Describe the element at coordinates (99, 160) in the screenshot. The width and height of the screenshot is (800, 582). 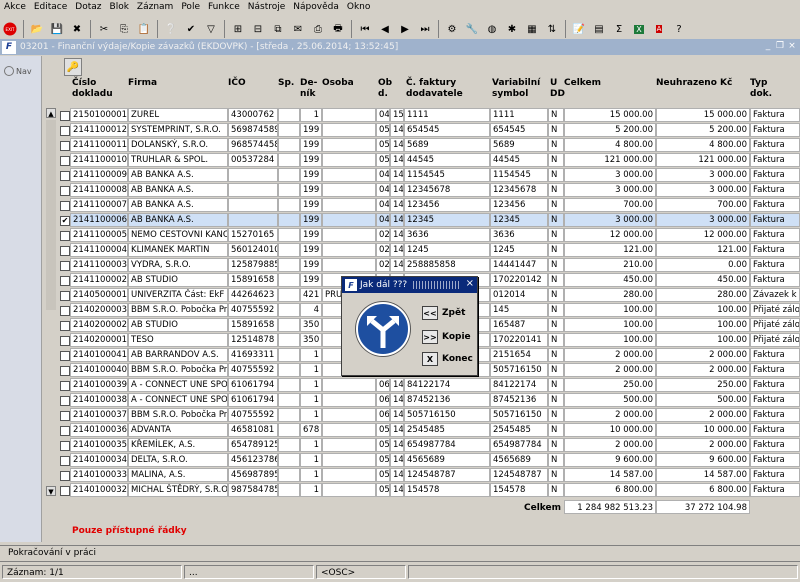
I see `cell-cislo: 2141100010` at that location.